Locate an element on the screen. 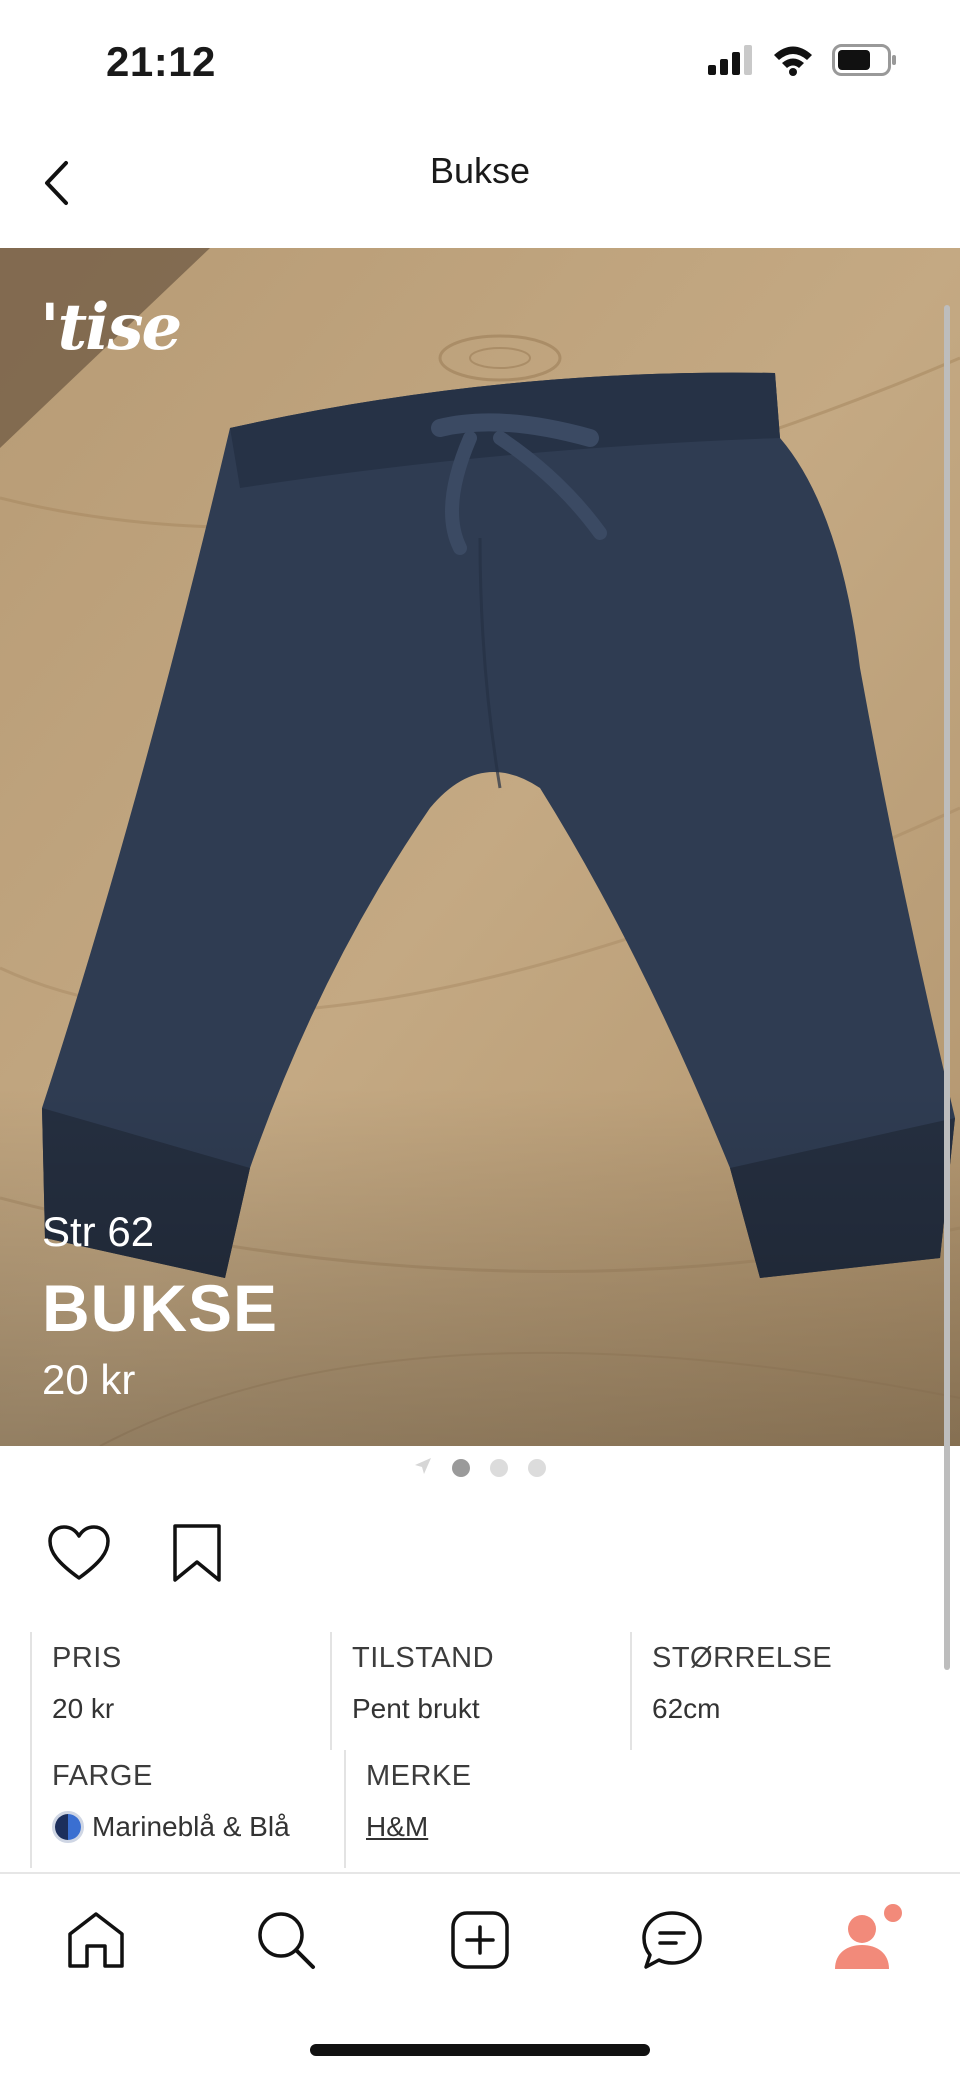 This screenshot has width=960, height=2078. status-time: 21:12 is located at coordinates (161, 61).